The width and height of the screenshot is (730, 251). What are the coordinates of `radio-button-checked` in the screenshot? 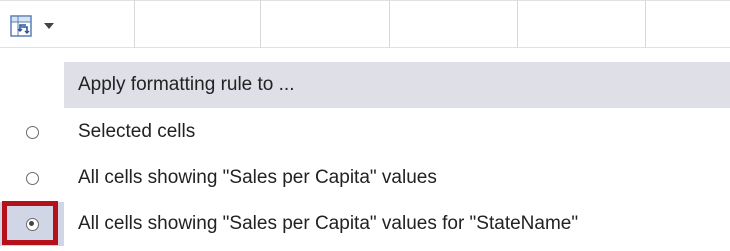 It's located at (32, 224).